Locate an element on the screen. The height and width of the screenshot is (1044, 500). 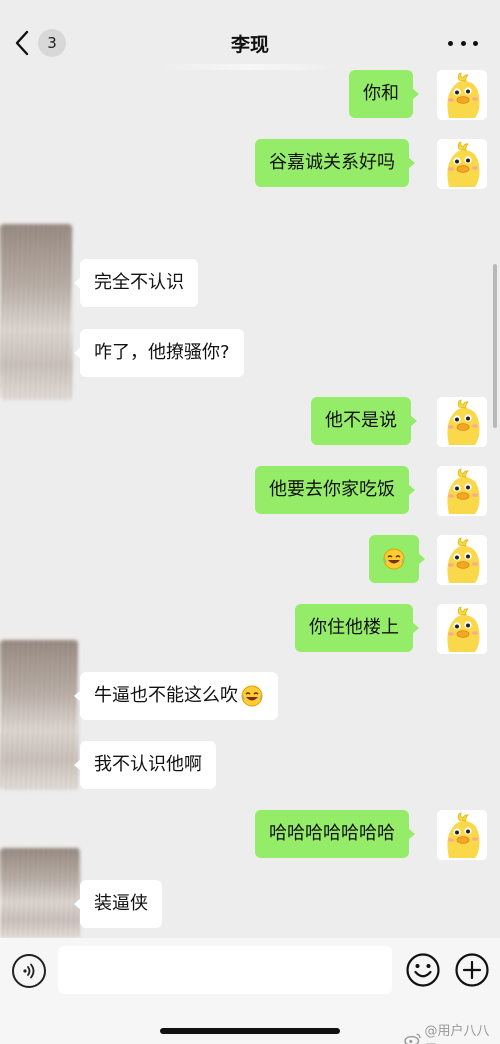
watermark: @用户八八子 is located at coordinates (452, 1032).